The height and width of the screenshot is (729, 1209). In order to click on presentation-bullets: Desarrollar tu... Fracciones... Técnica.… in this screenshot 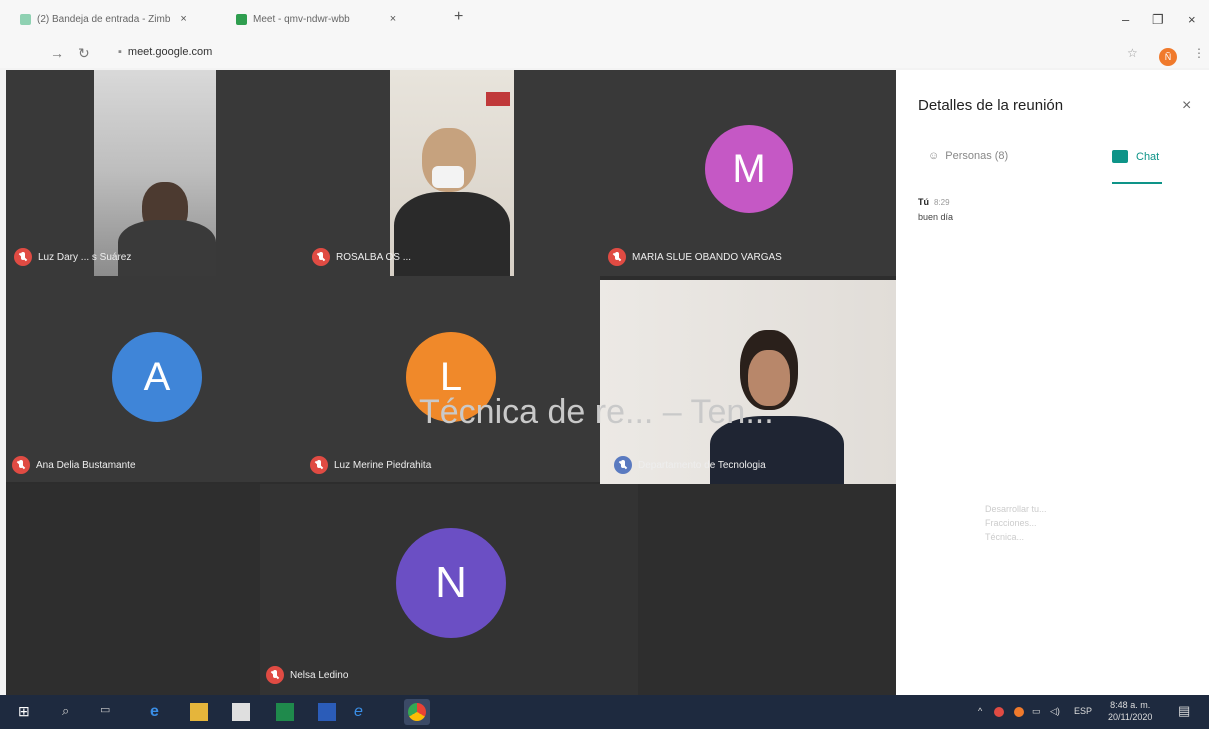, I will do `click(1016, 523)`.